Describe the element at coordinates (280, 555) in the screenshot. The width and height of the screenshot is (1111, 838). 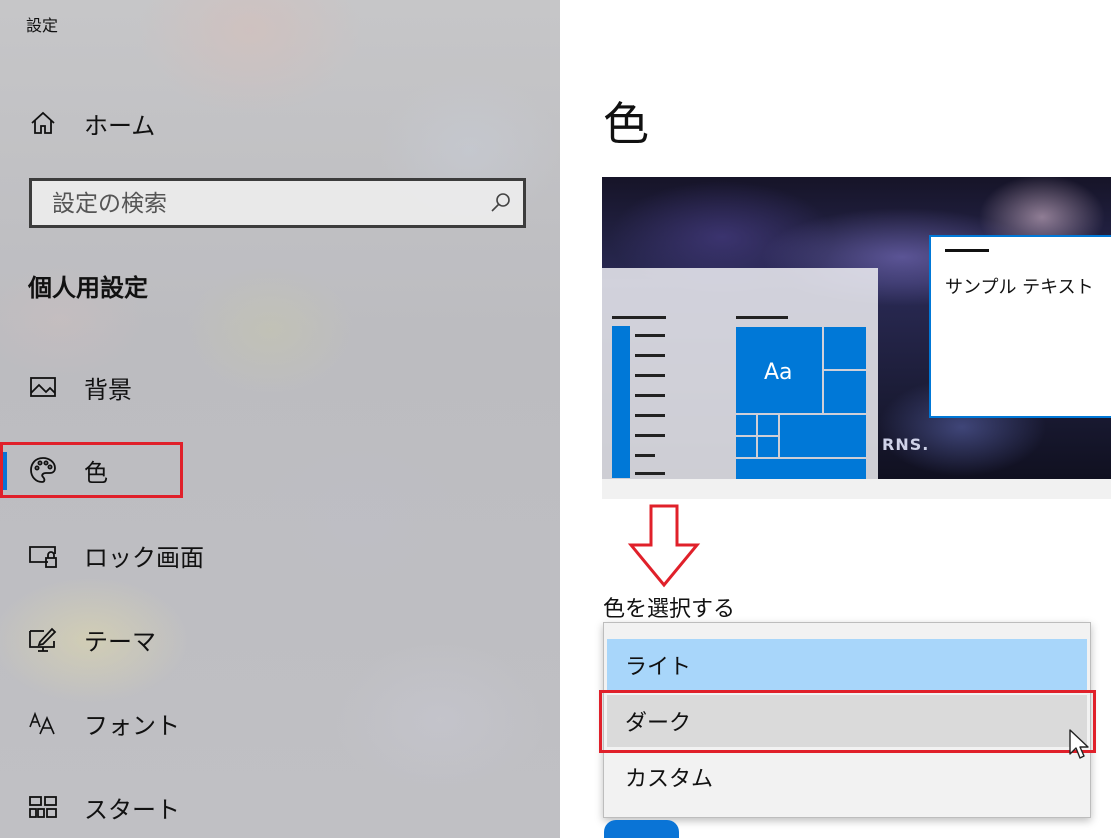
I see `nav-lock-screen: ロック画面` at that location.